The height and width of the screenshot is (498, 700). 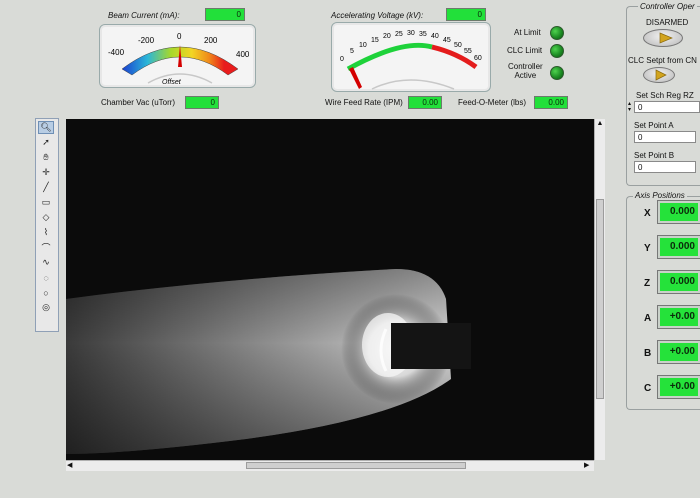 I want to click on accel-tick-2: 10, so click(x=363, y=45).